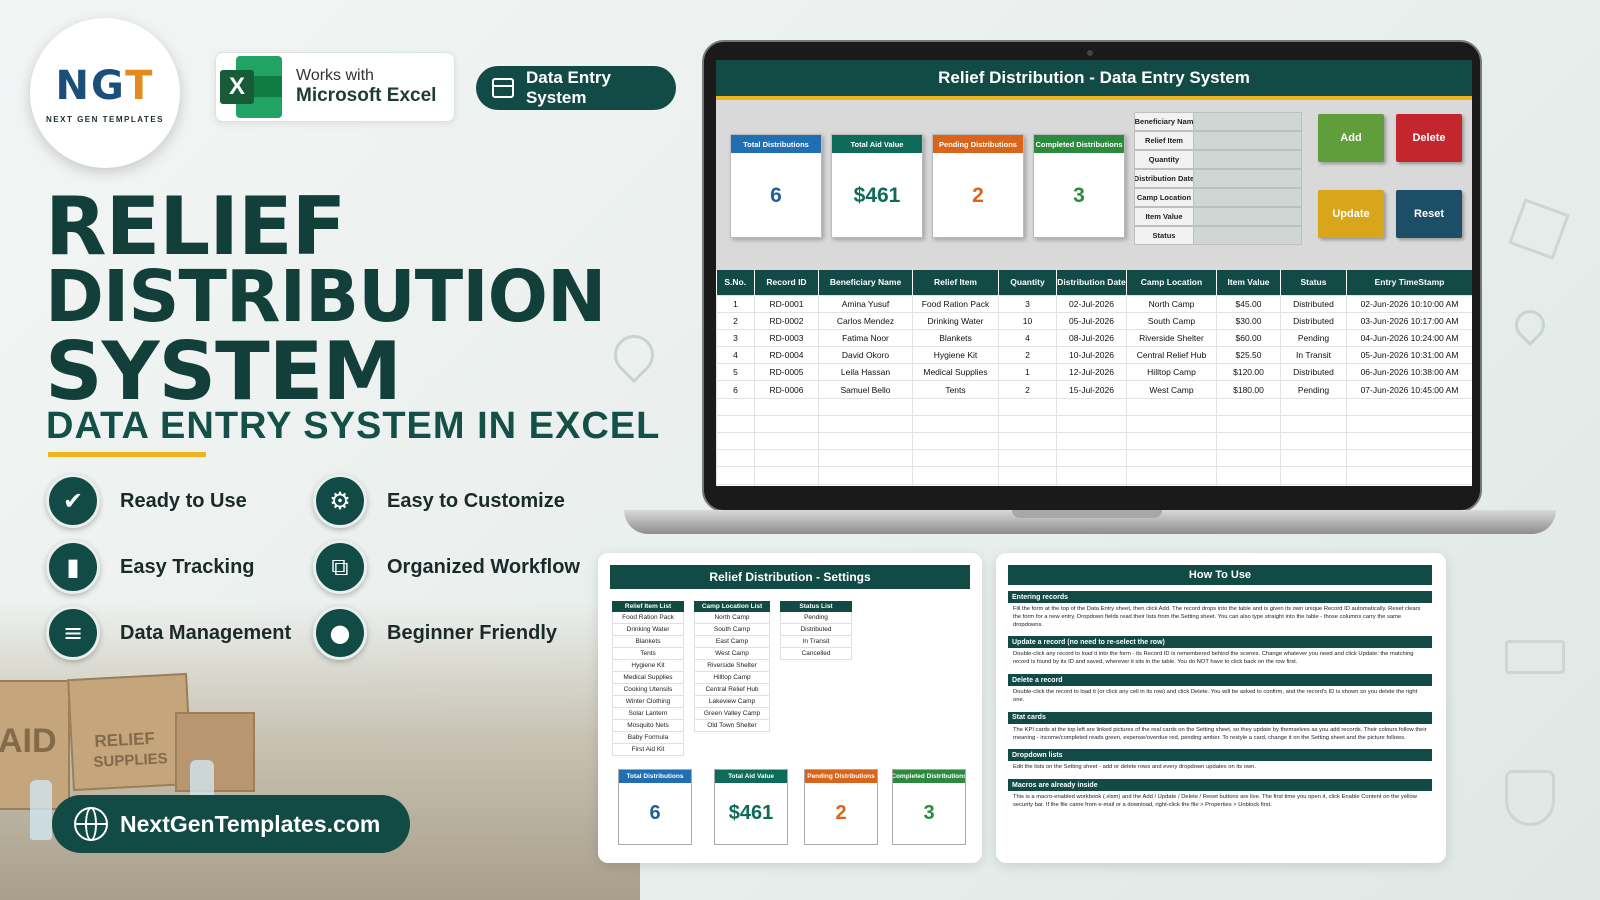 This screenshot has height=900, width=1600. I want to click on quantity-input, so click(1248, 159).